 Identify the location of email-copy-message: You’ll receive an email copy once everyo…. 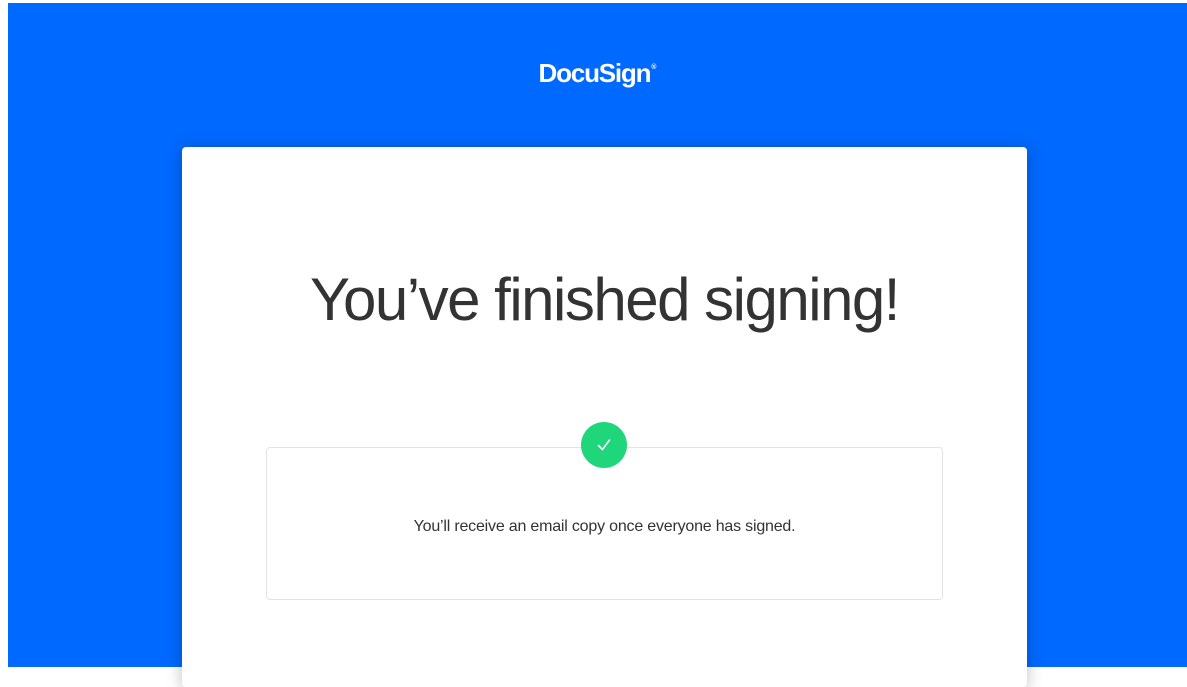
(604, 526).